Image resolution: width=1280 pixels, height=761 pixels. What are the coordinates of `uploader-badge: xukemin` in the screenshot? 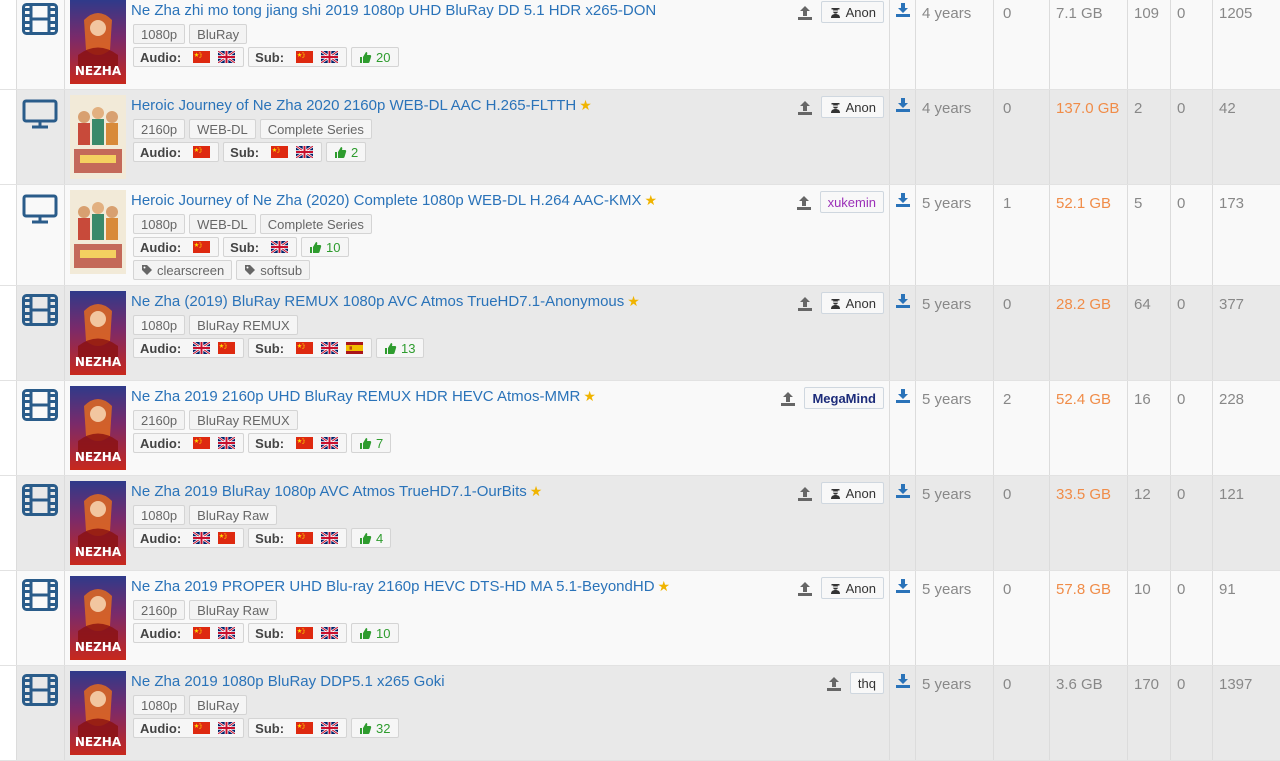 It's located at (851, 202).